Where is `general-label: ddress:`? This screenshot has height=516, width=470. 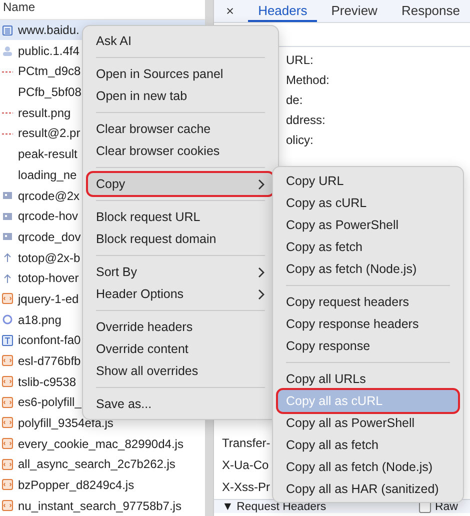
general-label: ddress: is located at coordinates (306, 120).